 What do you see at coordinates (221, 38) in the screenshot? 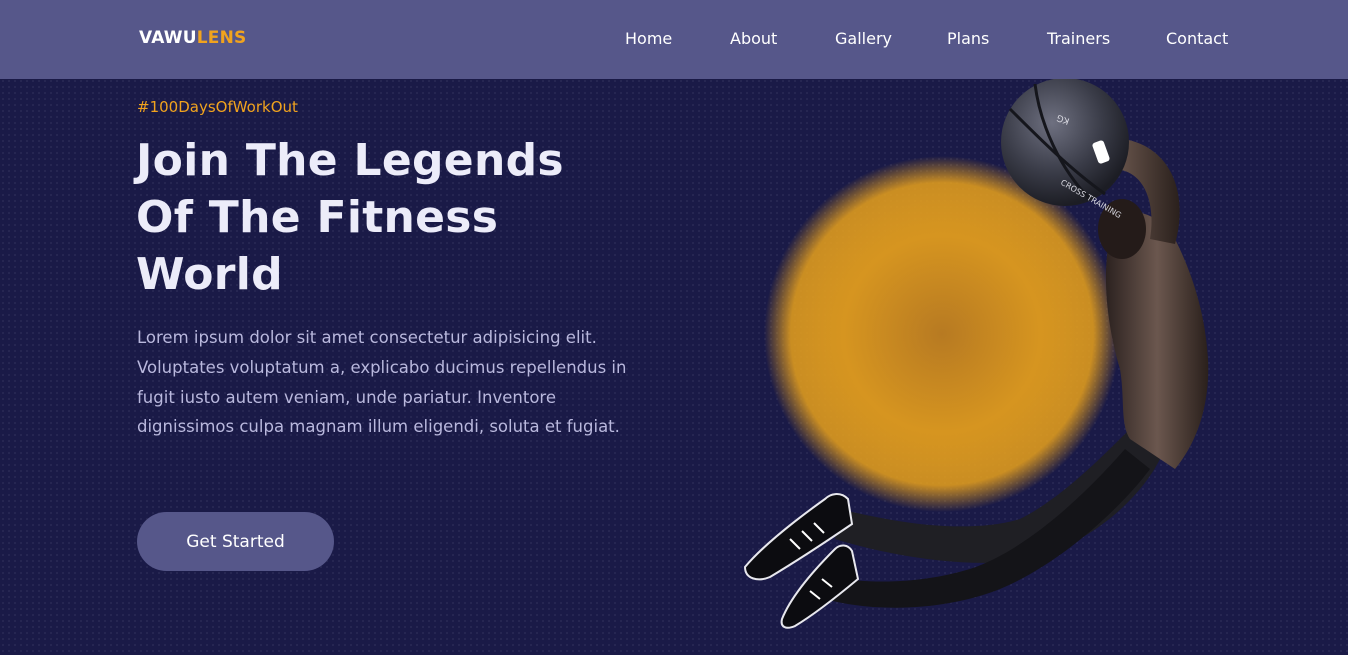
I see `brand-name-accent: LENS` at bounding box center [221, 38].